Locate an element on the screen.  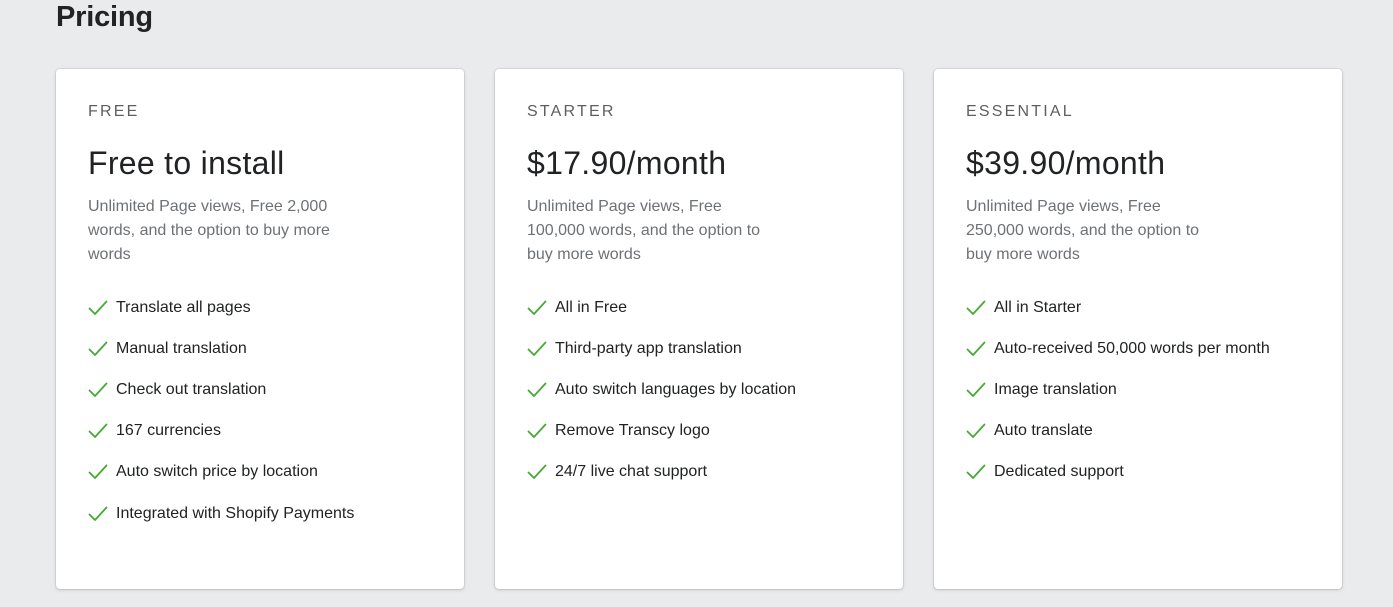
feature-item: 24/7 live chat support is located at coordinates (699, 472).